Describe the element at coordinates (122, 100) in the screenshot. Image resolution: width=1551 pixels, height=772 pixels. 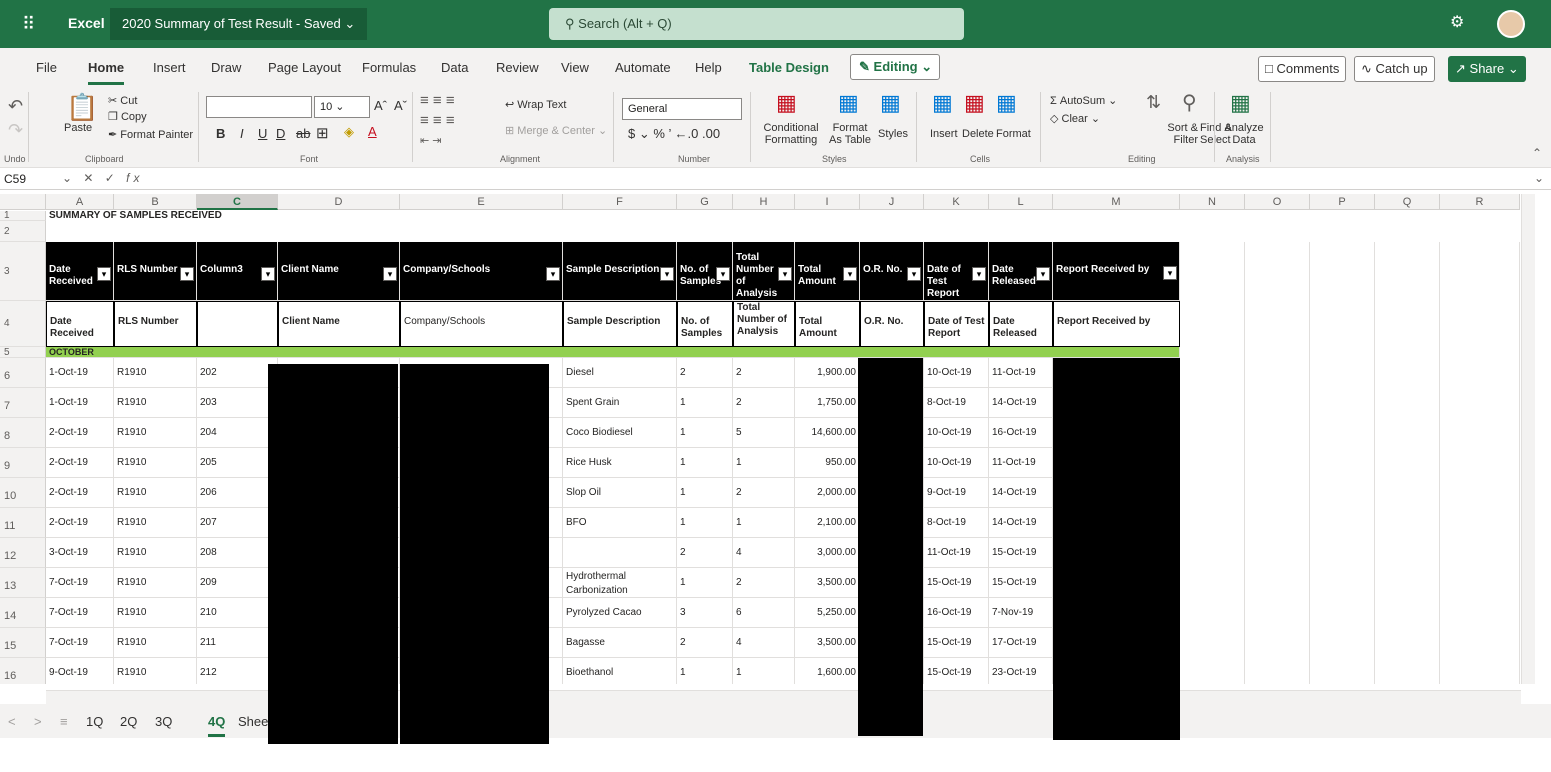
I see `cut-button: ✂ Cut` at that location.